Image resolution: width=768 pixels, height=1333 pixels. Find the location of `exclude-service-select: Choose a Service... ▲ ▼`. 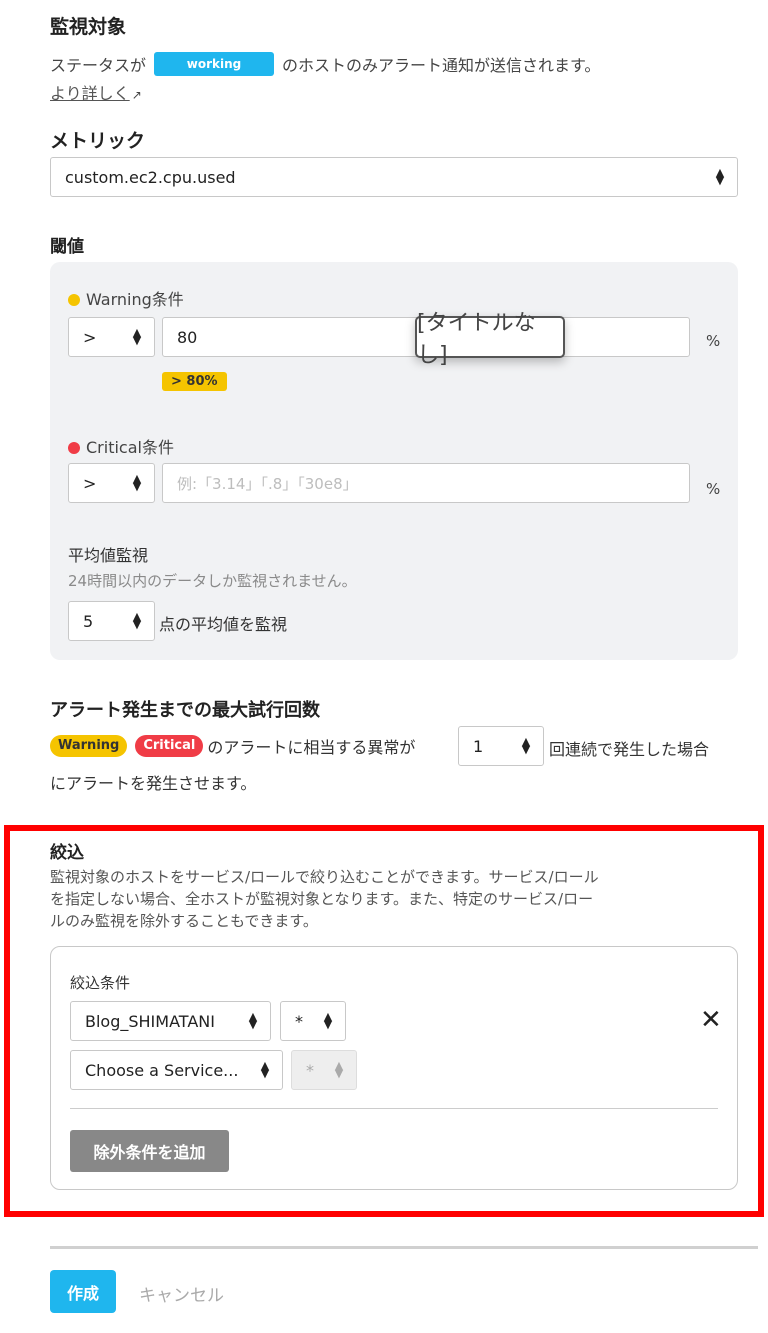

exclude-service-select: Choose a Service... ▲ ▼ is located at coordinates (176, 1070).